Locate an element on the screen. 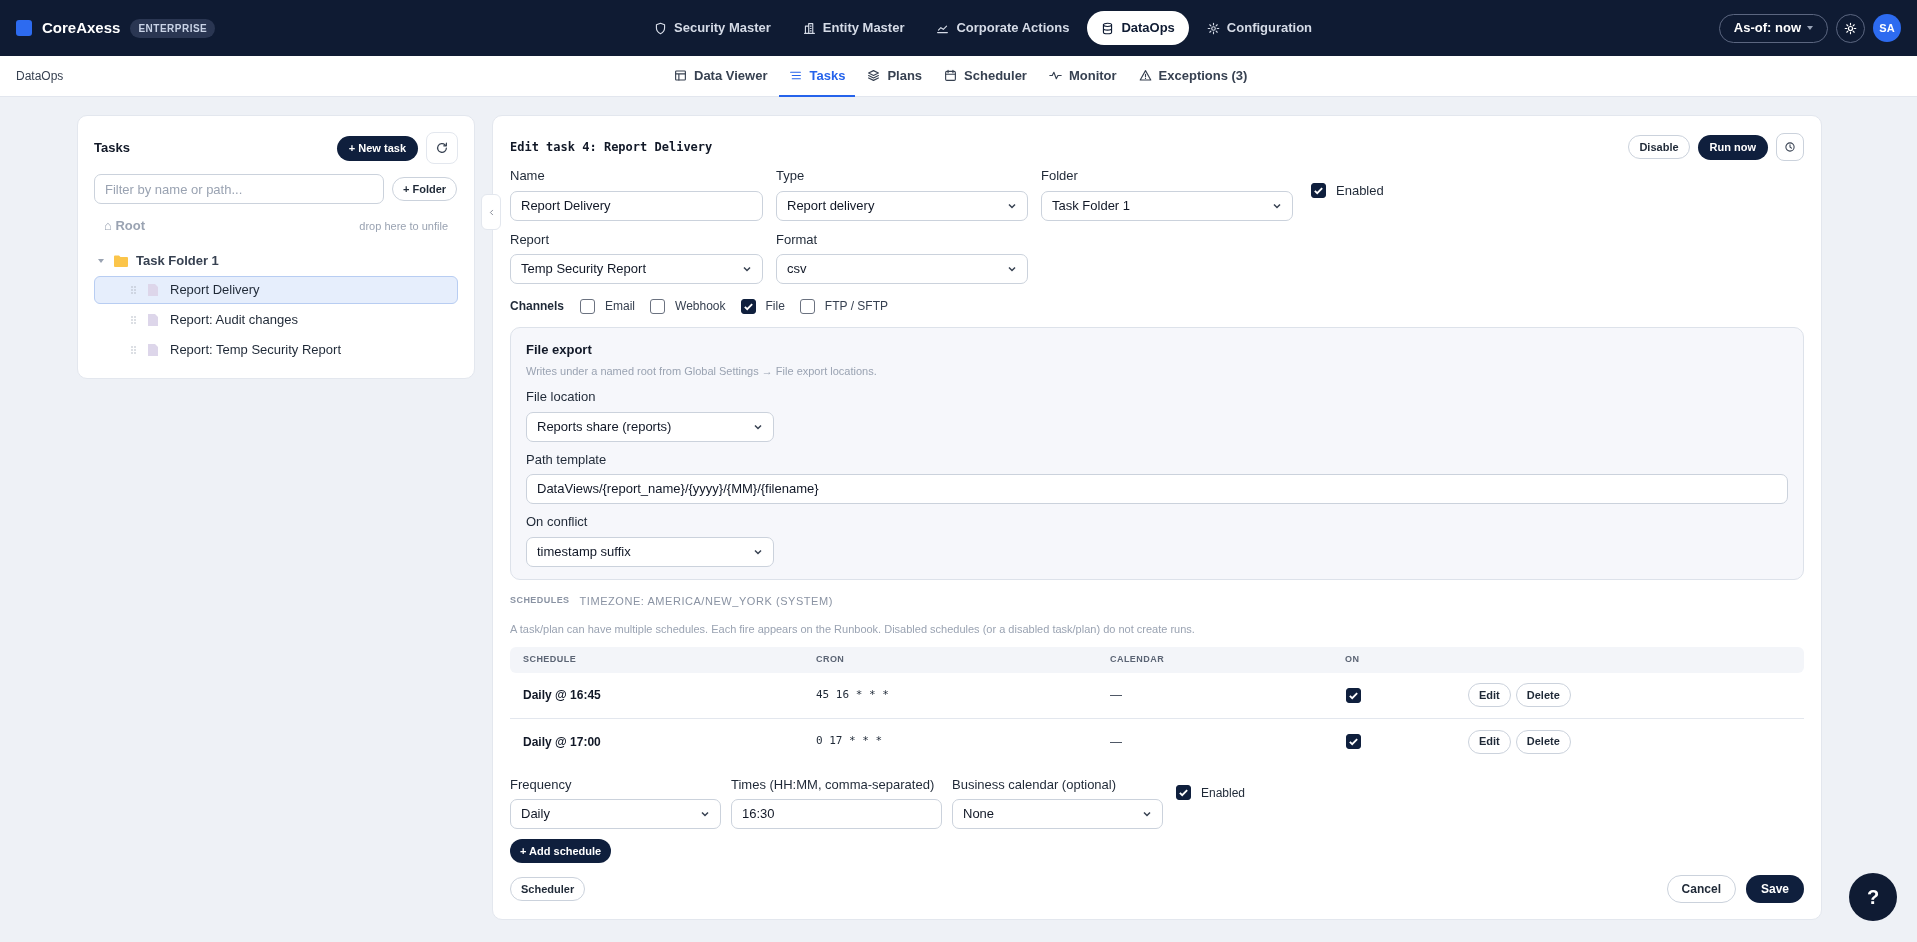  dropdown: timestamp suffix is located at coordinates (650, 551).